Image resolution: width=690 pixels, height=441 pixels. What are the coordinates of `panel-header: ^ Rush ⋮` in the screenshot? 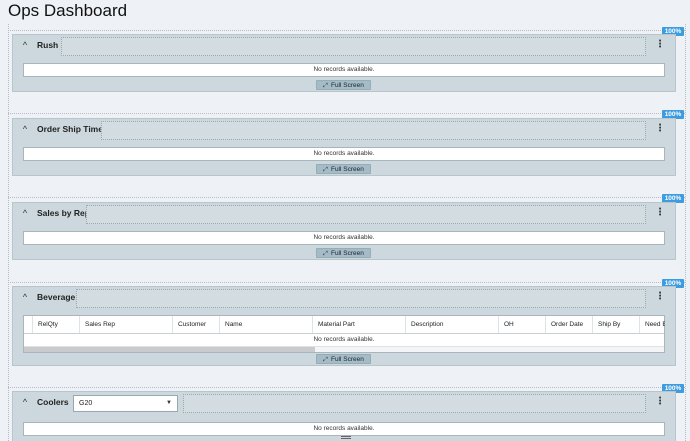 It's located at (344, 46).